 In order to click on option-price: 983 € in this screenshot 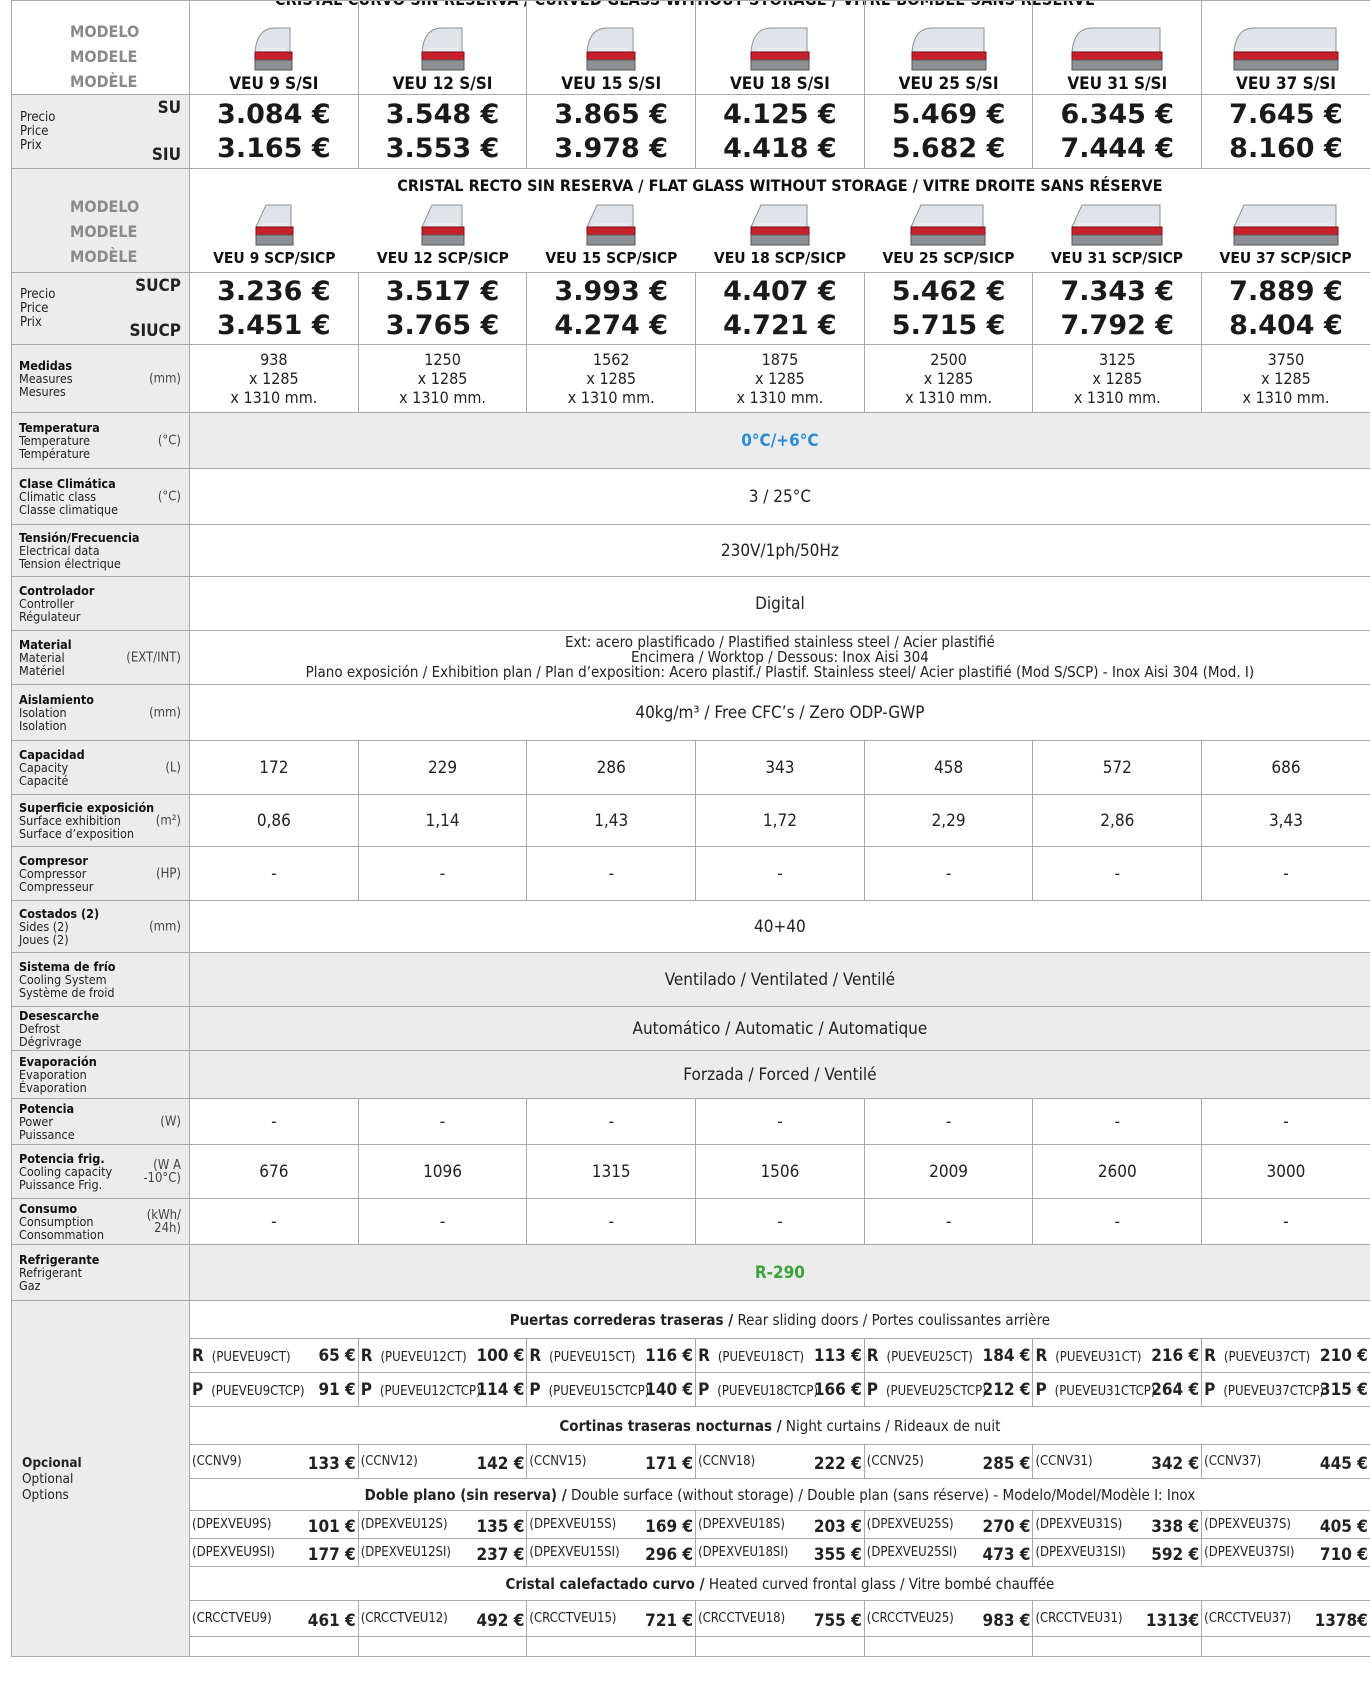, I will do `click(1006, 1621)`.